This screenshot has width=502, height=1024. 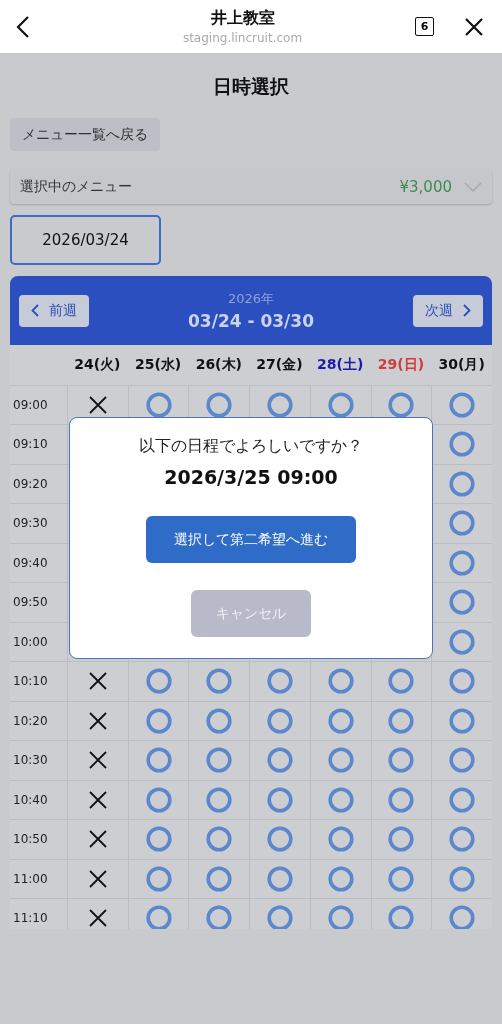 What do you see at coordinates (251, 539) in the screenshot?
I see `confirm-button: 選択して第二希望へ進む` at bounding box center [251, 539].